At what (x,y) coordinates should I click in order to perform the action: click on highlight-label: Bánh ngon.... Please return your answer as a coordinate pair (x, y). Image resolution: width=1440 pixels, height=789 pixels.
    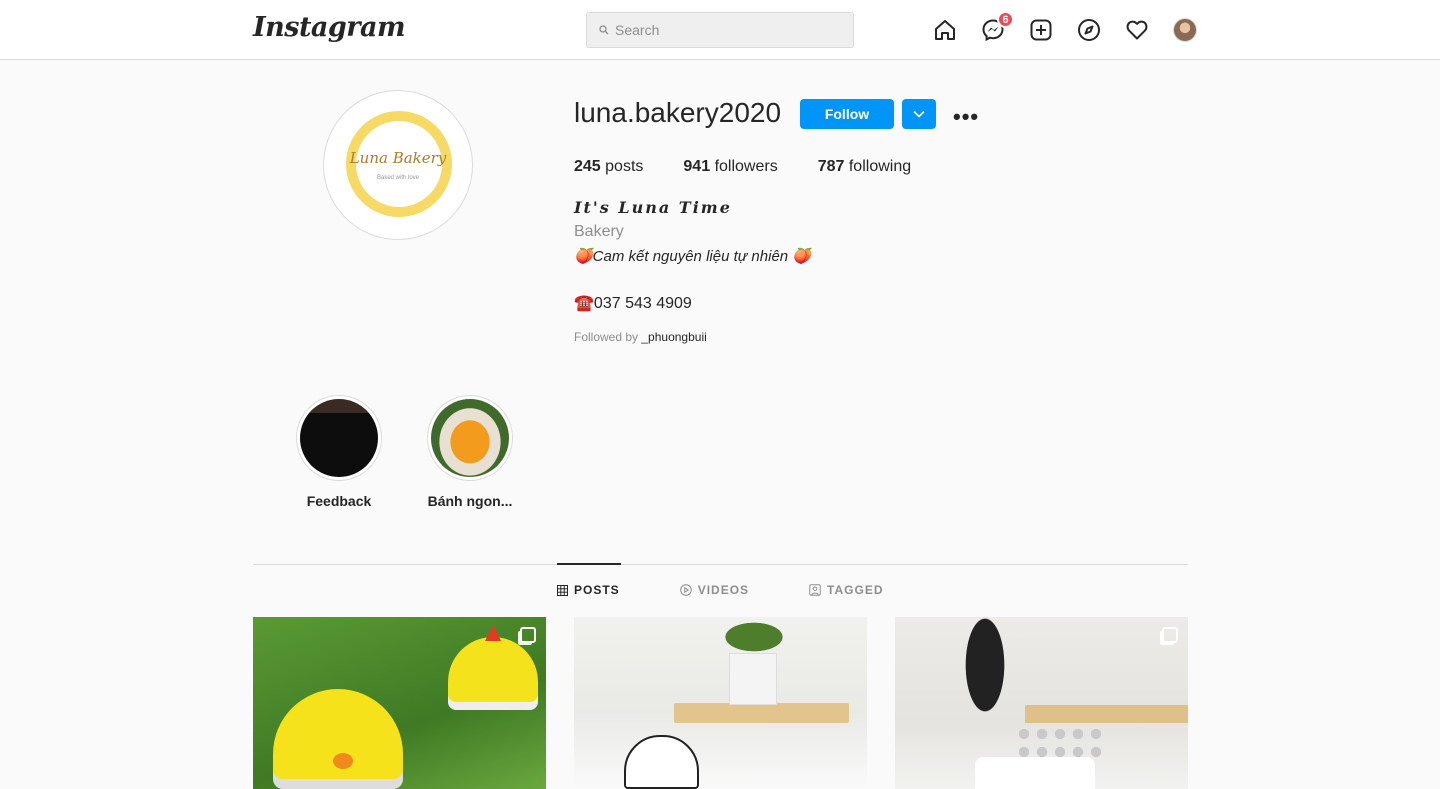
    Looking at the image, I should click on (470, 501).